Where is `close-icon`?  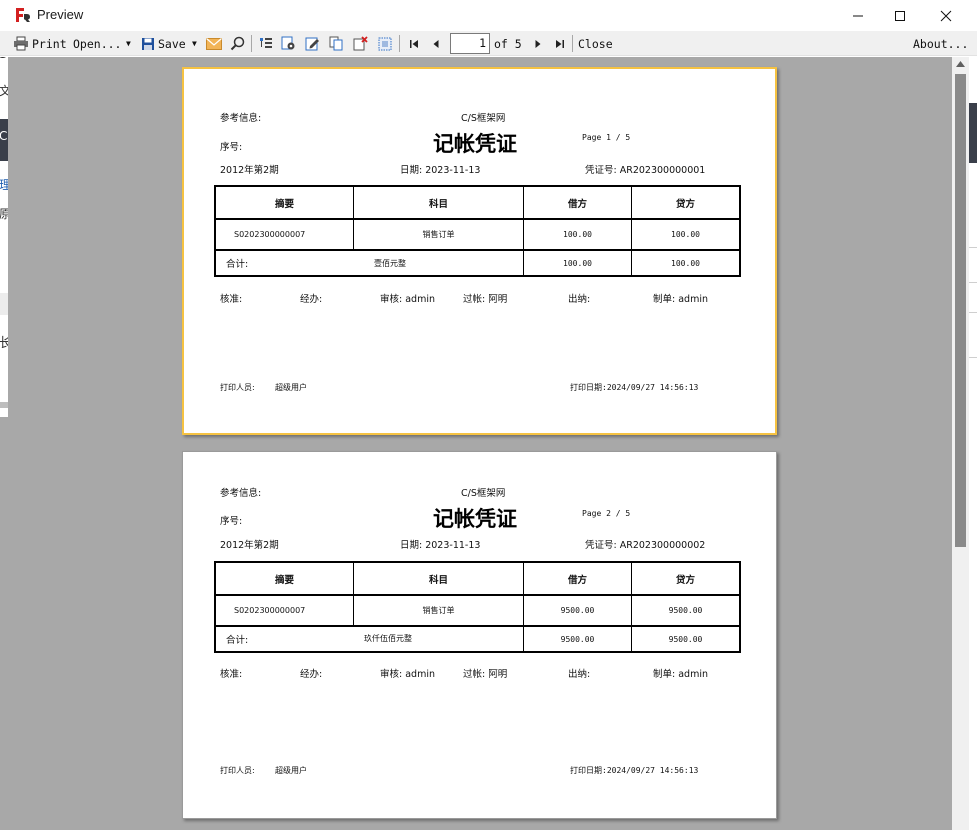 close-icon is located at coordinates (946, 15).